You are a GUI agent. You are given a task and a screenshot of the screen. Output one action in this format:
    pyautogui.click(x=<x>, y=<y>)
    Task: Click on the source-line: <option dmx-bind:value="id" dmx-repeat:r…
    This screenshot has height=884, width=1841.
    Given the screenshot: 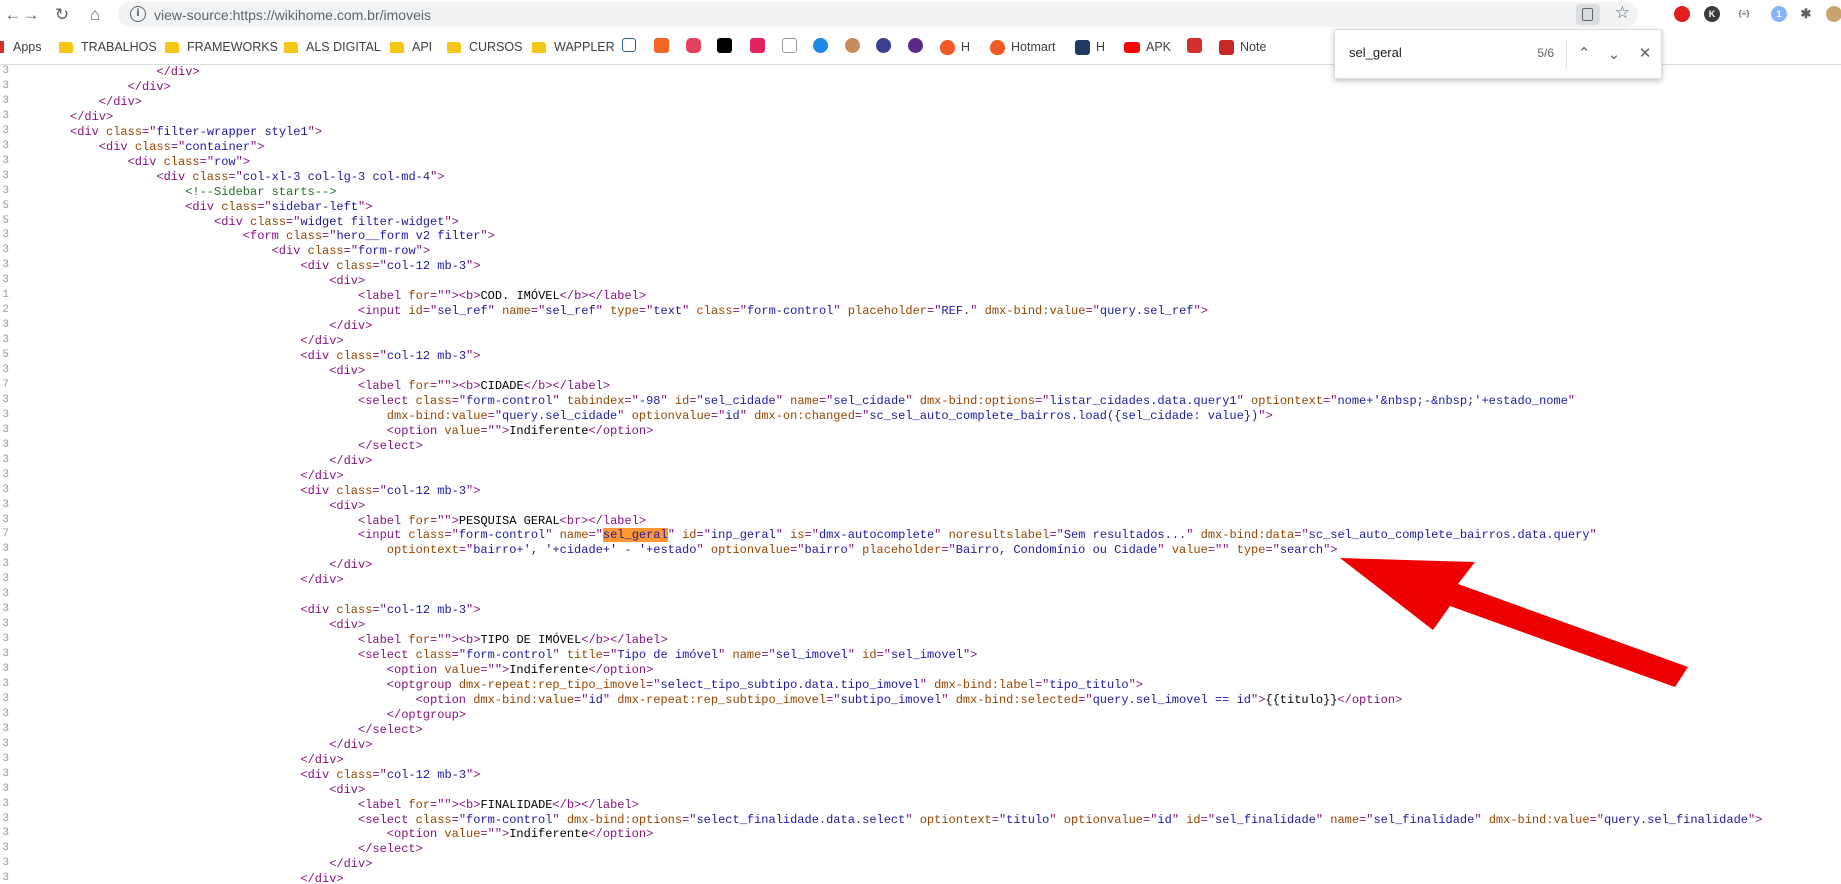 What is the action you would take?
    pyautogui.click(x=909, y=699)
    